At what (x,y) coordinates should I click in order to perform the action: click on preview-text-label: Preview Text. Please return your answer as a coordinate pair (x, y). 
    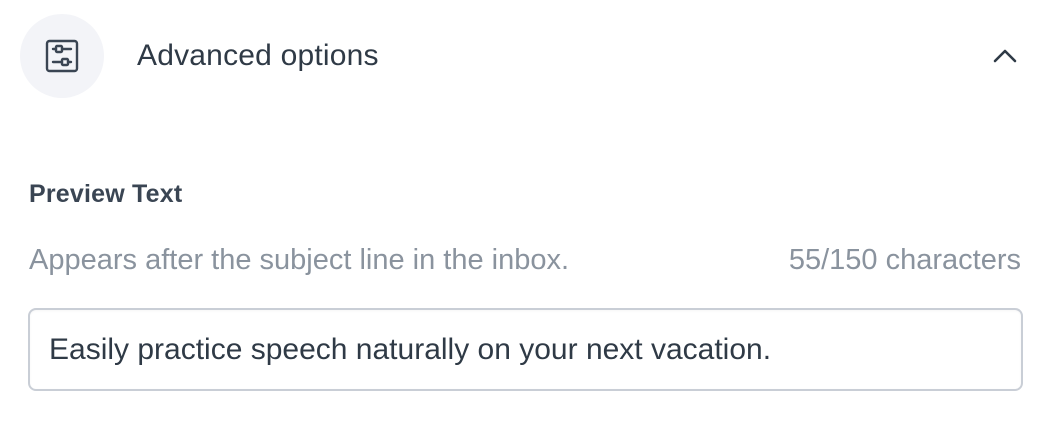
    Looking at the image, I should click on (106, 194).